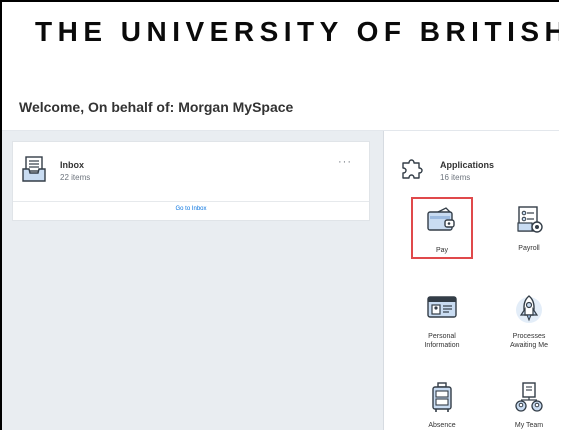  I want to click on app-tile-label-line: Processes, so click(529, 336).